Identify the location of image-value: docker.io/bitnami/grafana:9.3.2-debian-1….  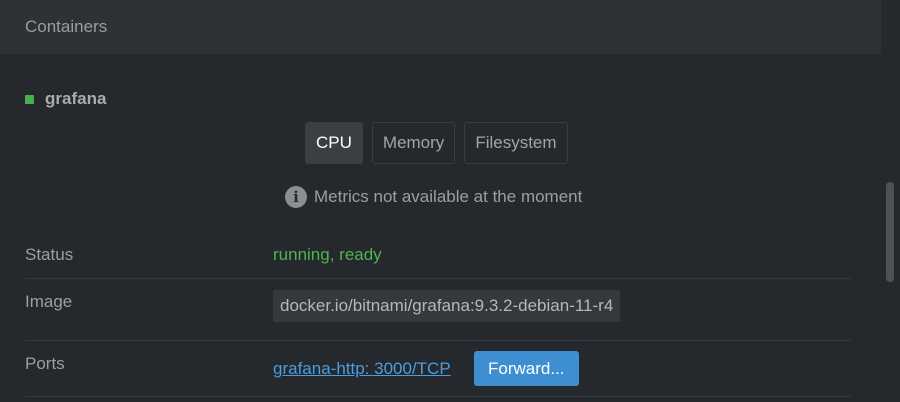
(447, 306).